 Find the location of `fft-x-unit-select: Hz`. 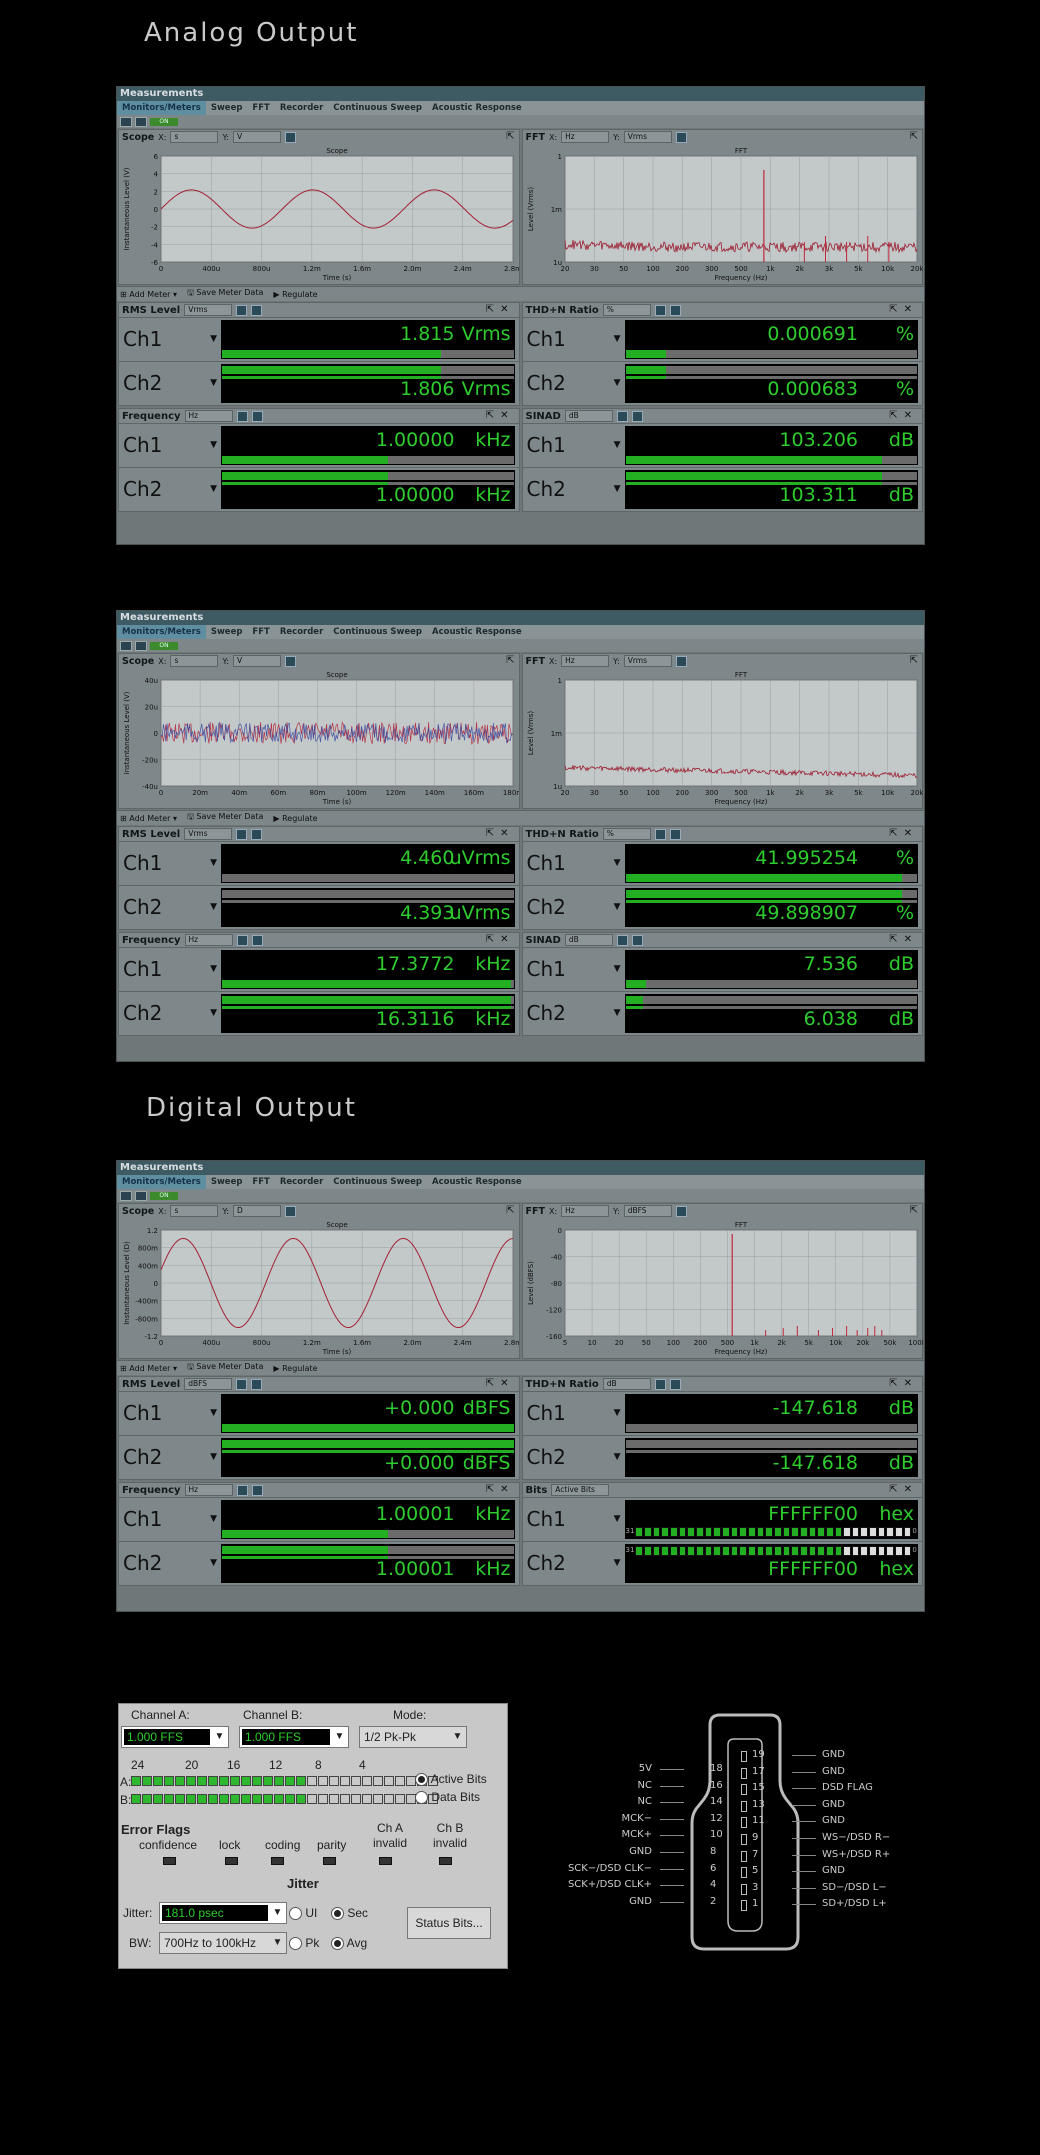

fft-x-unit-select: Hz is located at coordinates (585, 1211).